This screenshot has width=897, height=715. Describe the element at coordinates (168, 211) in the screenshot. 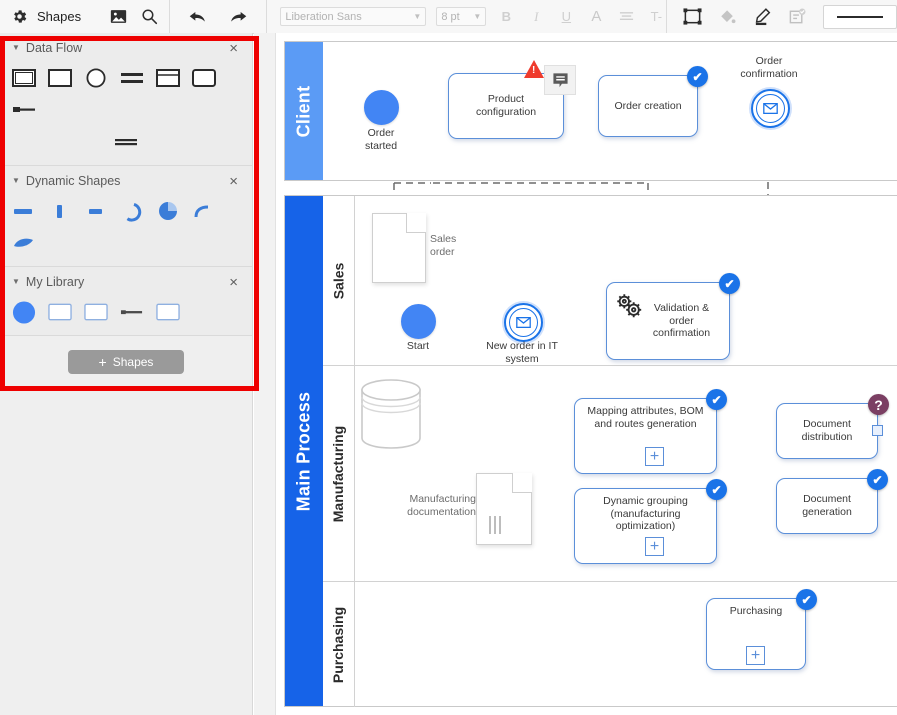

I see `shape-pie-slice` at that location.